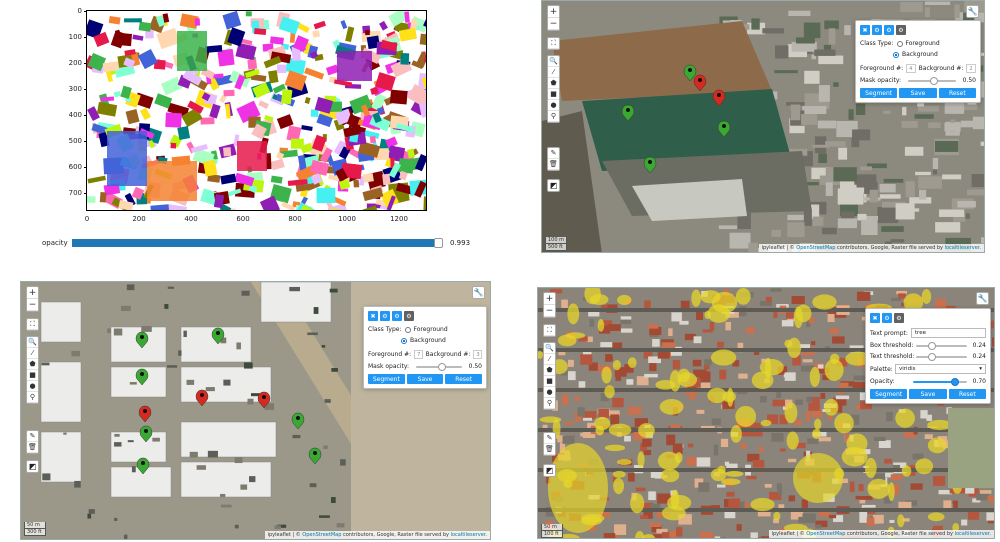  I want to click on palette-select: viridis ▾, so click(940, 369).